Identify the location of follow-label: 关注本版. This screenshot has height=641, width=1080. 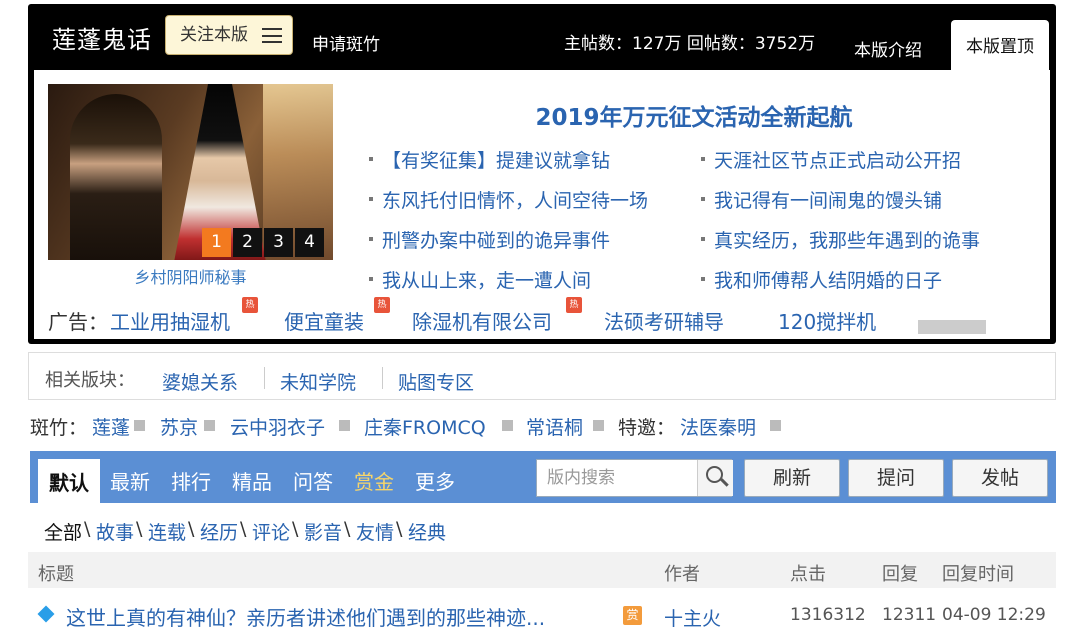
(214, 35).